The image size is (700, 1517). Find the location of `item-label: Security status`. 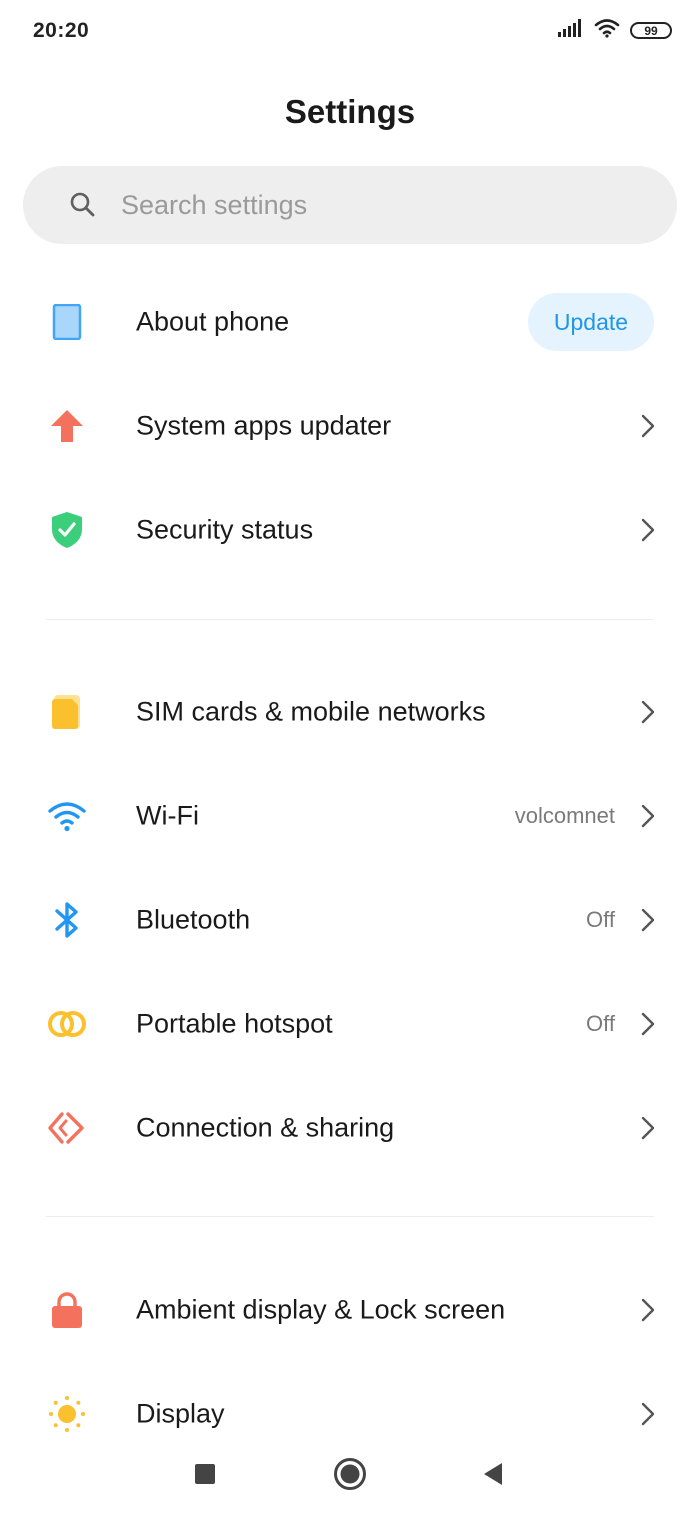

item-label: Security status is located at coordinates (225, 529).